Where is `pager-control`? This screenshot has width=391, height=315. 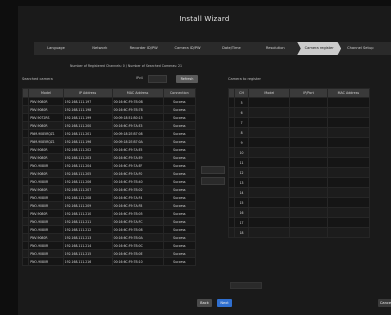 pager-control is located at coordinates (246, 285).